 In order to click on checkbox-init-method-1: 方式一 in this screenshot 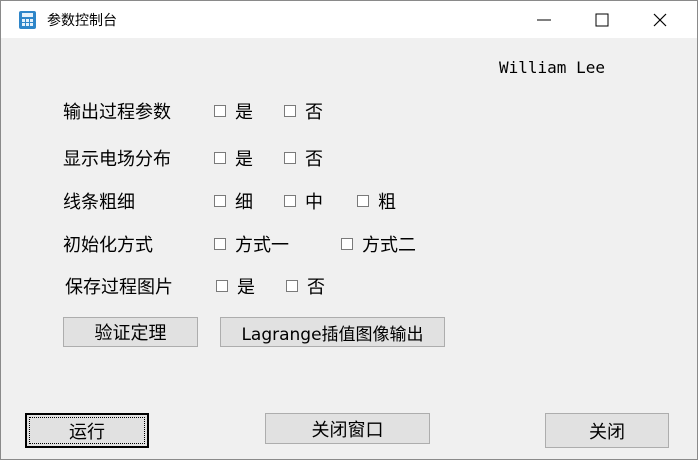, I will do `click(251, 244)`.